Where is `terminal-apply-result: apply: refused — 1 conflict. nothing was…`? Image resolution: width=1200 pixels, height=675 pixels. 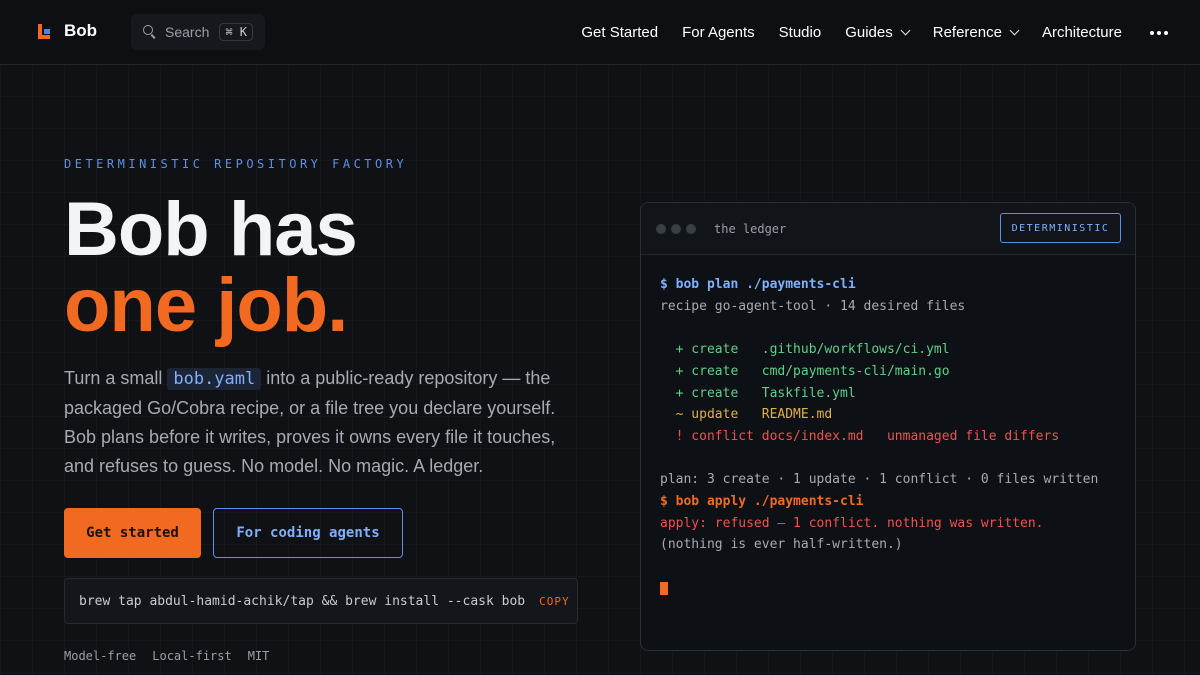 terminal-apply-result: apply: refused — 1 conflict. nothing was… is located at coordinates (852, 523).